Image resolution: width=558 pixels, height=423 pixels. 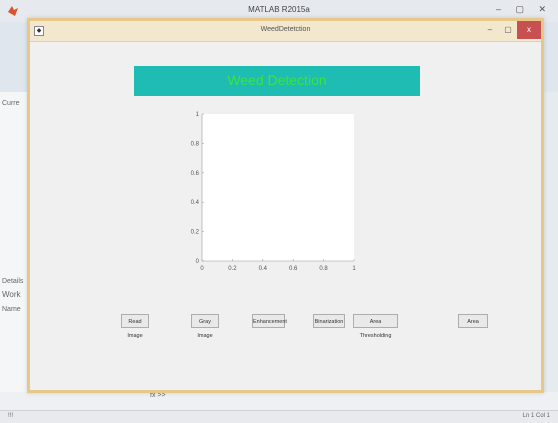 I want to click on read-image-button: Read Image, so click(x=135, y=326).